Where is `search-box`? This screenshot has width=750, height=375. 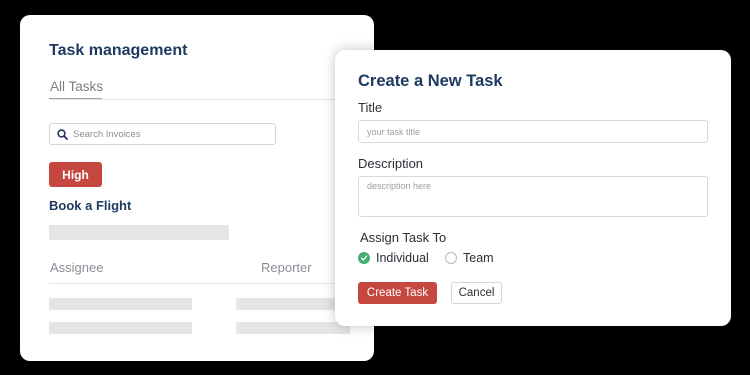 search-box is located at coordinates (162, 134).